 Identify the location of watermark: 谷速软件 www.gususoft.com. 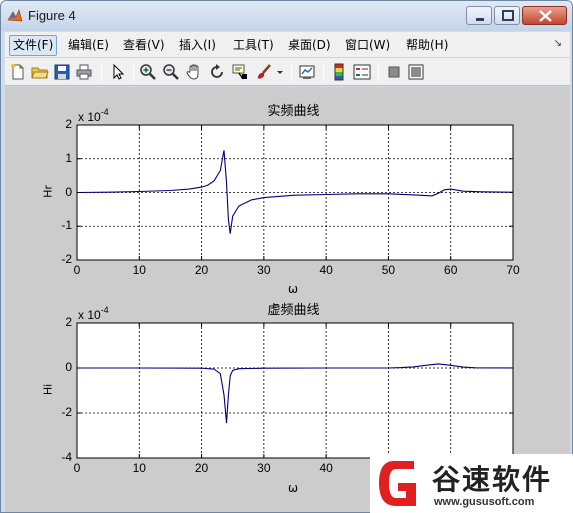
(471, 483).